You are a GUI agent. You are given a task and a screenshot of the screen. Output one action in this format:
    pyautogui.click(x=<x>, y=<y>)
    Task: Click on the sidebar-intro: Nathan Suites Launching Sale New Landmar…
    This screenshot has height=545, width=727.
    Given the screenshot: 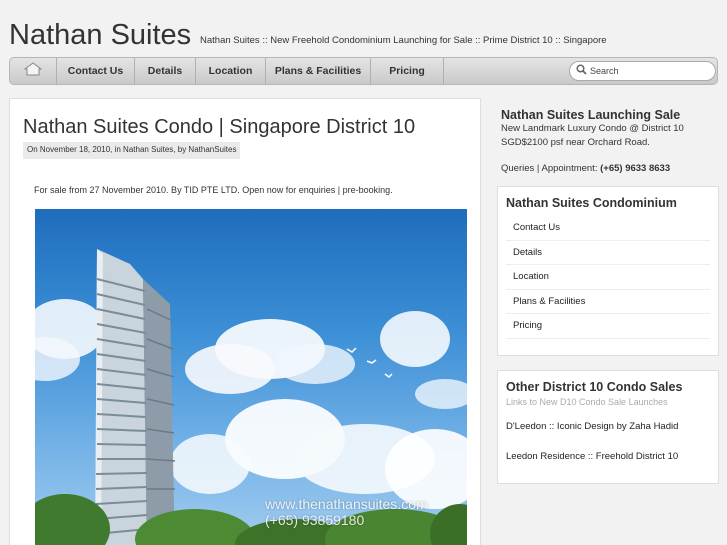 What is the action you would take?
    pyautogui.click(x=611, y=140)
    